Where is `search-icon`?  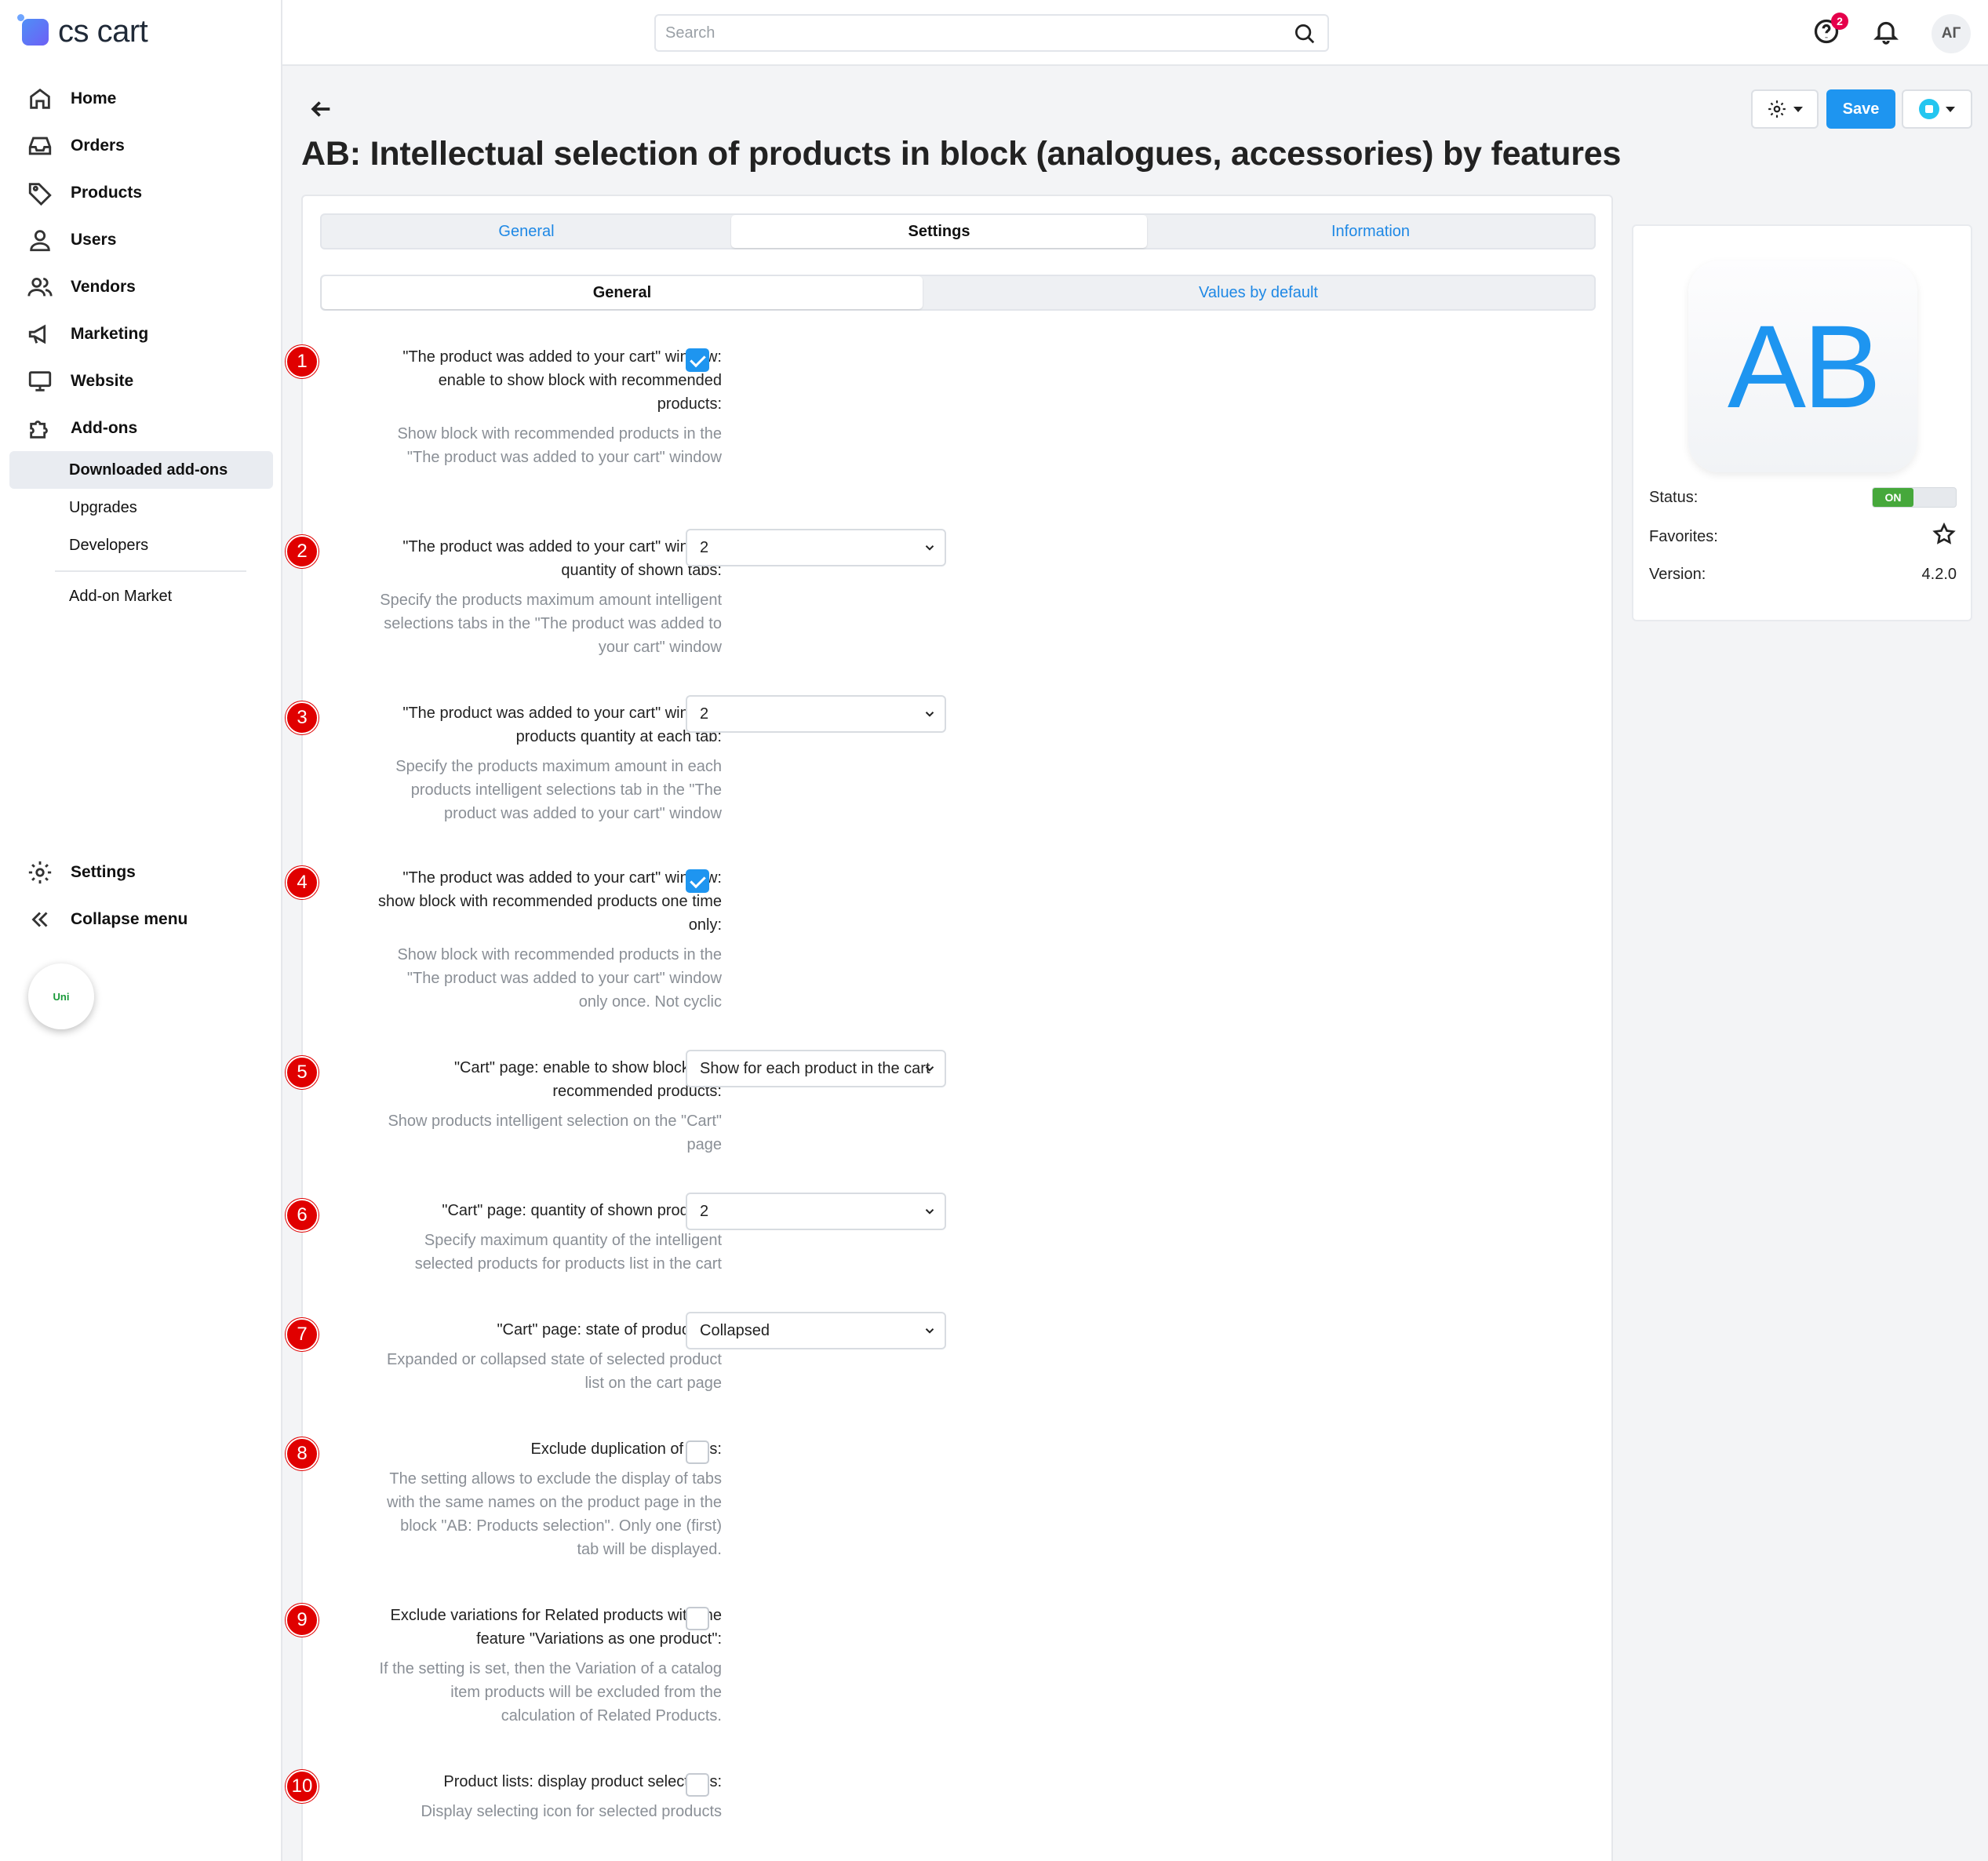 search-icon is located at coordinates (1304, 34).